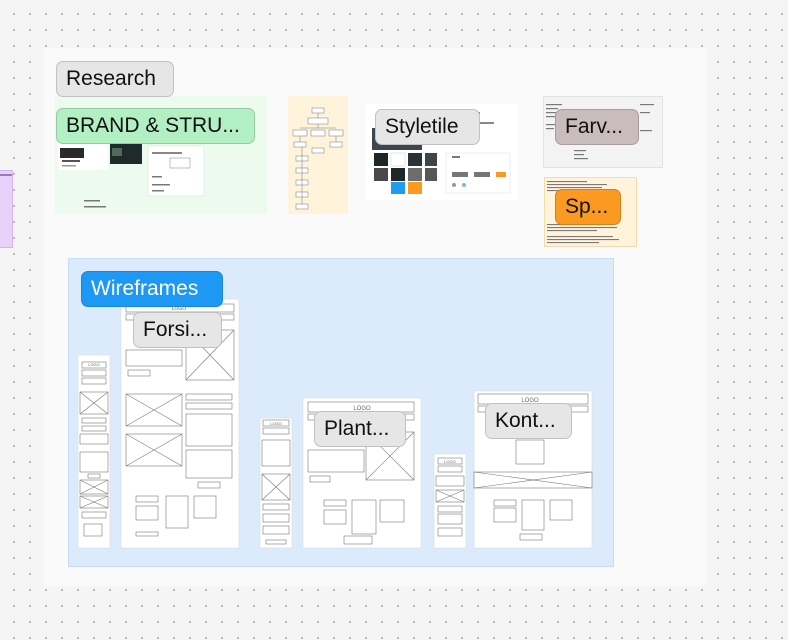  Describe the element at coordinates (131, 175) in the screenshot. I see `brand-thumbnail` at that location.